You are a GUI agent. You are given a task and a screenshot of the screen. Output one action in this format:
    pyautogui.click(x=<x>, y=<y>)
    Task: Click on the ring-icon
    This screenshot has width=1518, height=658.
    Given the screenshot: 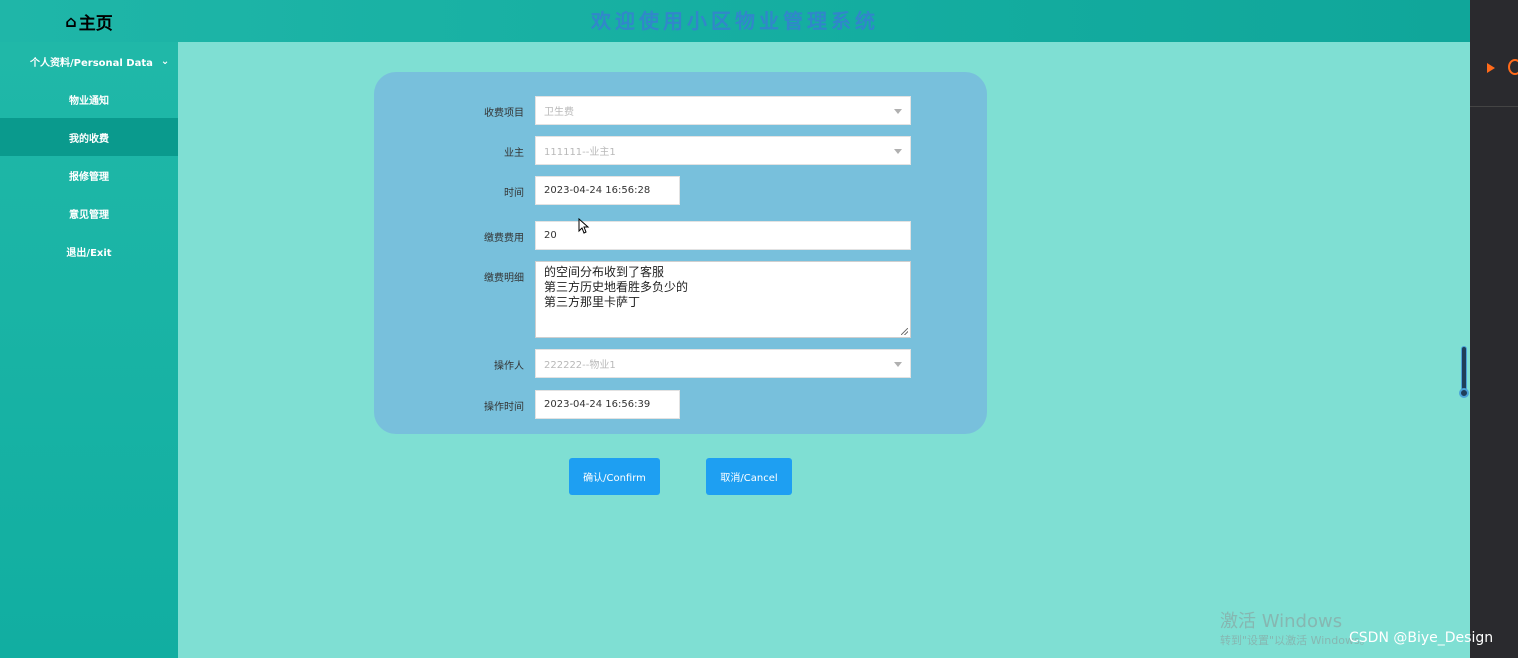 What is the action you would take?
    pyautogui.click(x=1513, y=67)
    